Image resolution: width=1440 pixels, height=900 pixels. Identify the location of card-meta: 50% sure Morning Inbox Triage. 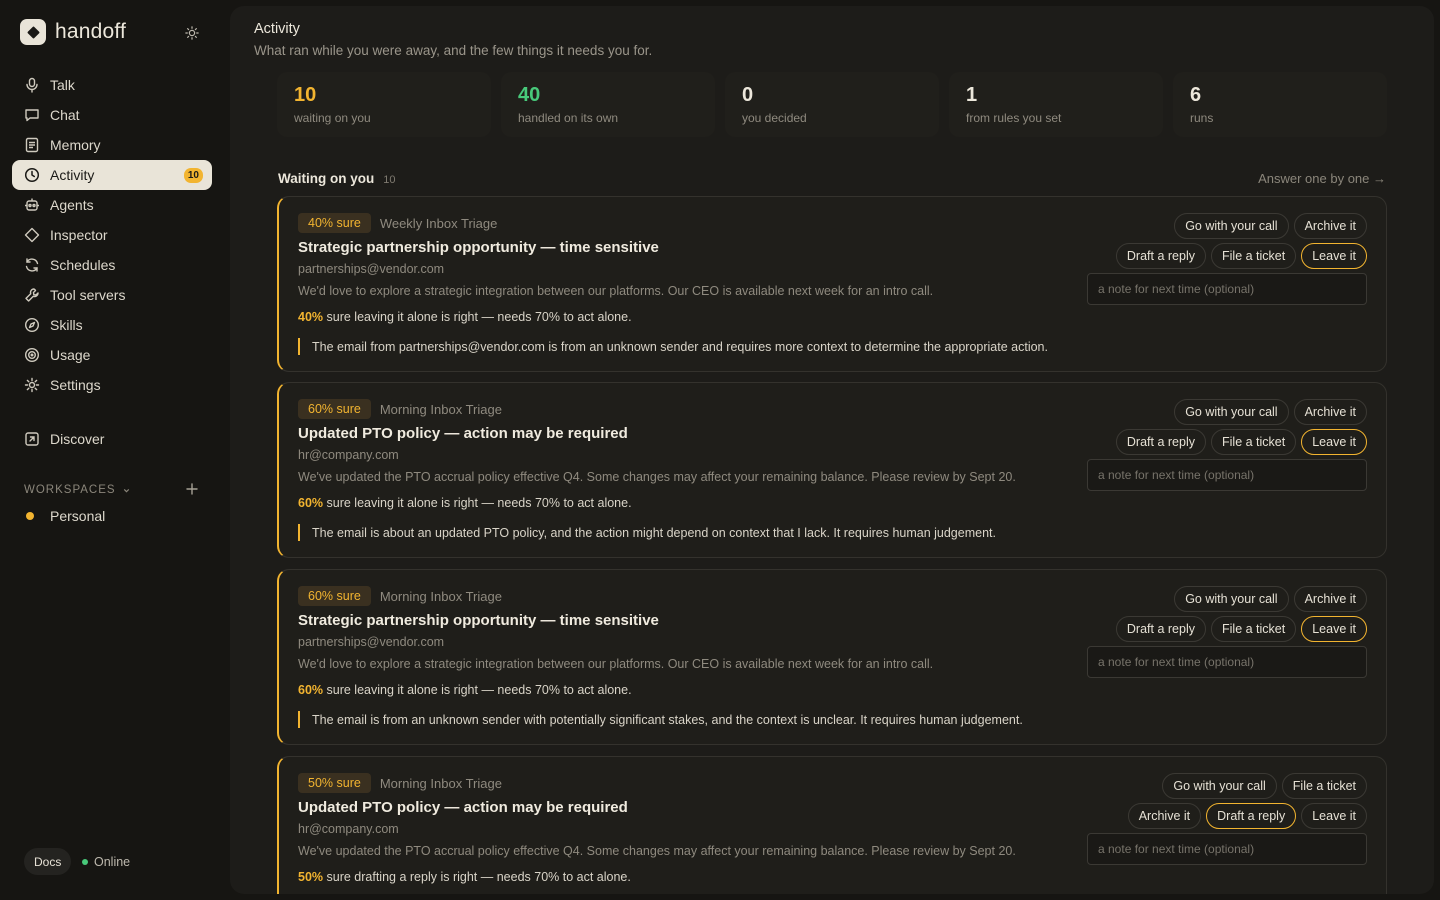
(400, 783).